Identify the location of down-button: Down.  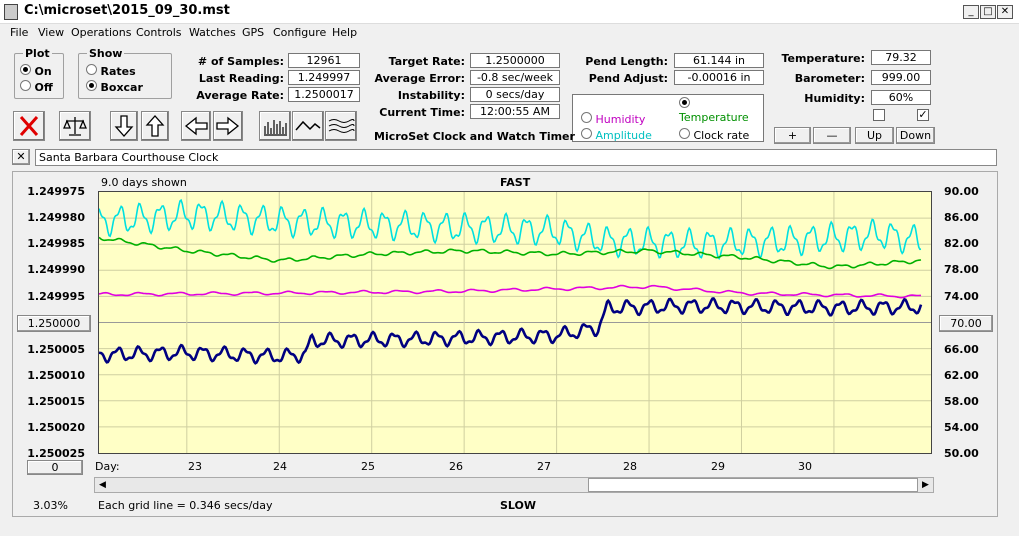
(915, 135).